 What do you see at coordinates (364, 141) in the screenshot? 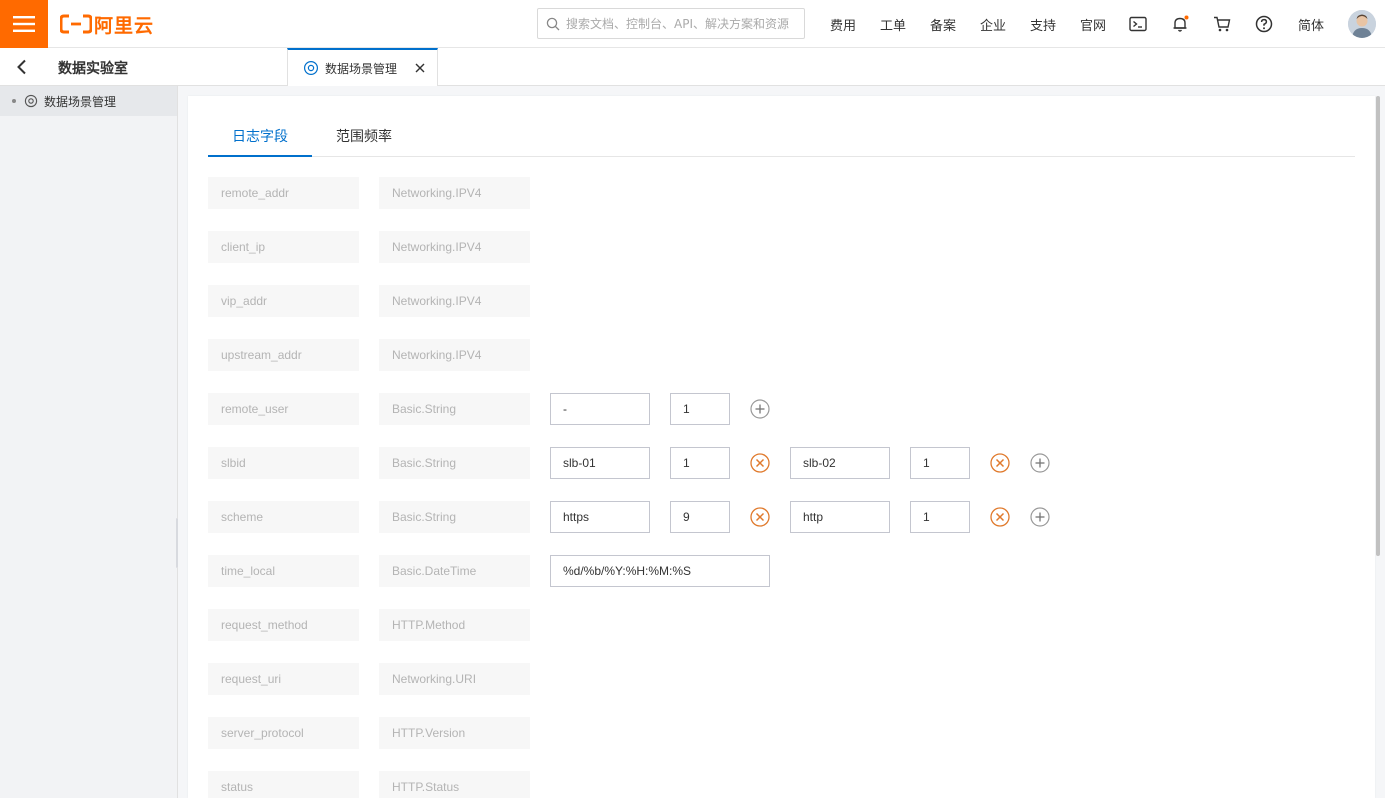
I see `tab-range-frequency: 范围频率` at bounding box center [364, 141].